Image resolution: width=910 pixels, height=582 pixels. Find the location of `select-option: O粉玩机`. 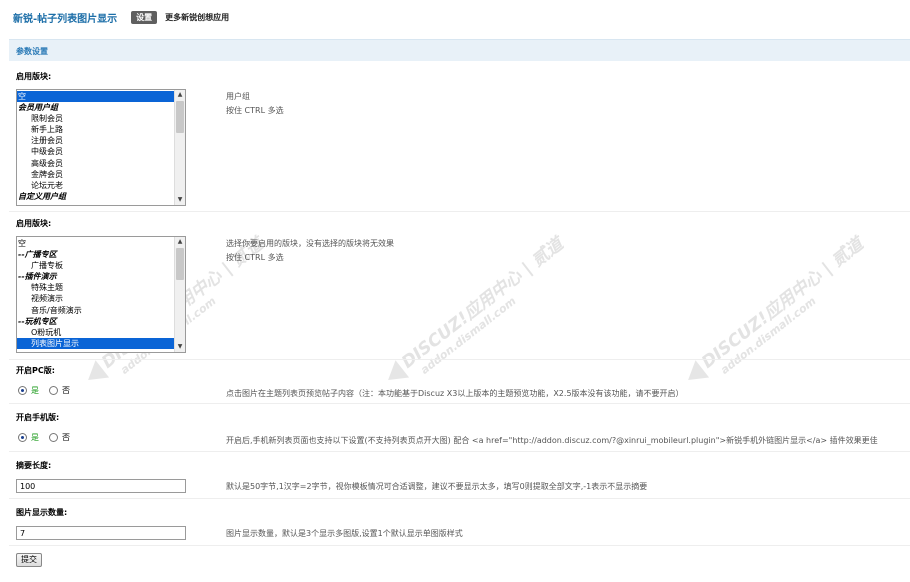

select-option: O粉玩机 is located at coordinates (95, 332).